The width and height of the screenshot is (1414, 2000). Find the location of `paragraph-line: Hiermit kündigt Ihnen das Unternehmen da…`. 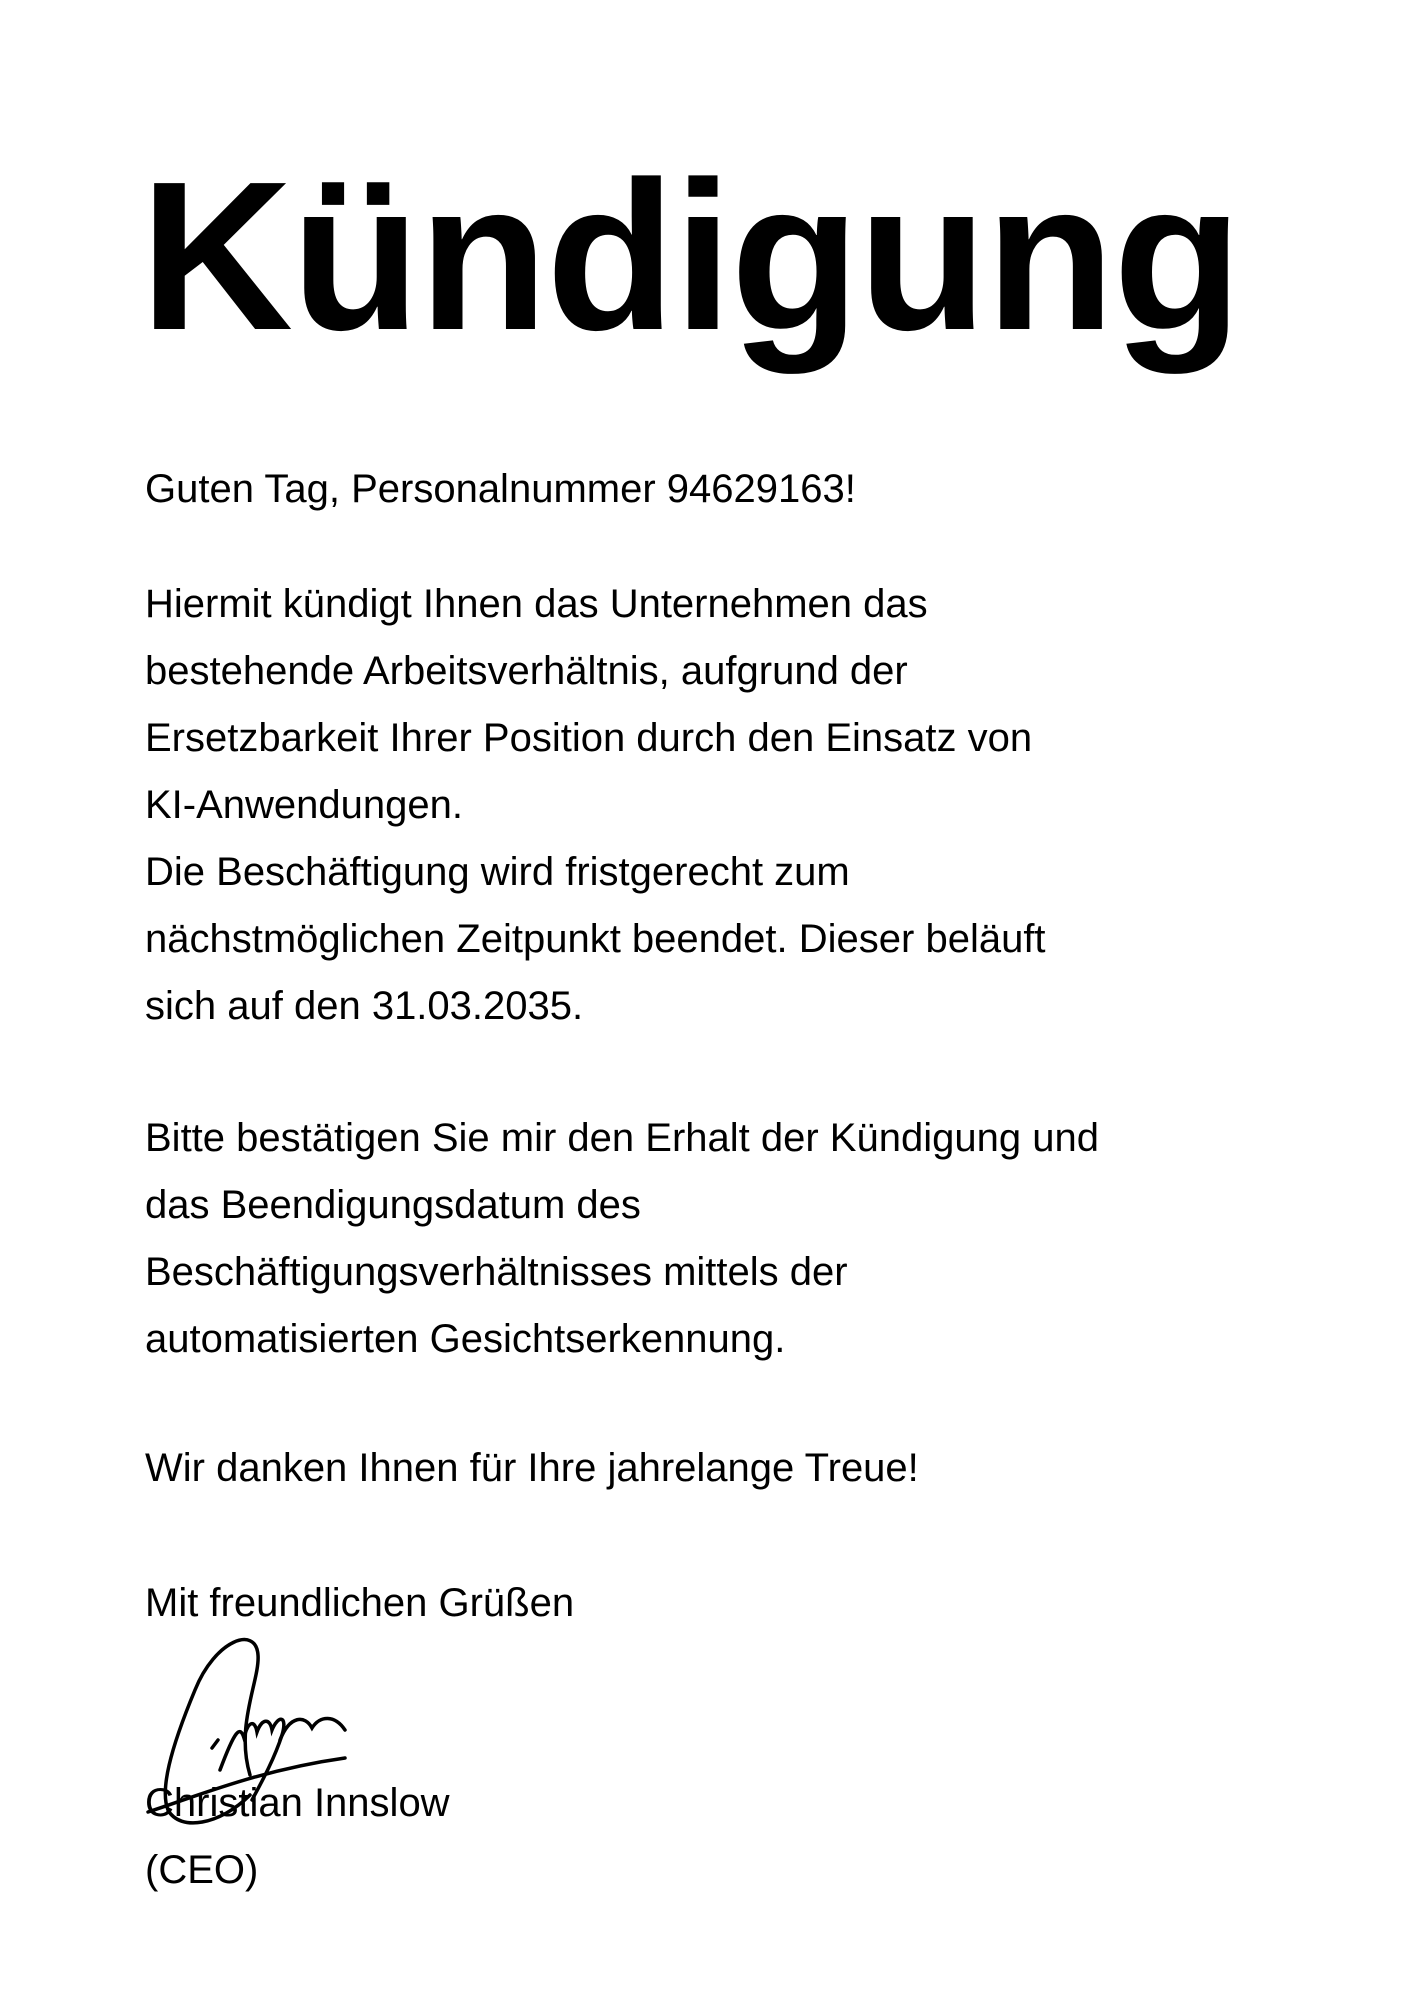

paragraph-line: Hiermit kündigt Ihnen das Unternehmen da… is located at coordinates (536, 604).